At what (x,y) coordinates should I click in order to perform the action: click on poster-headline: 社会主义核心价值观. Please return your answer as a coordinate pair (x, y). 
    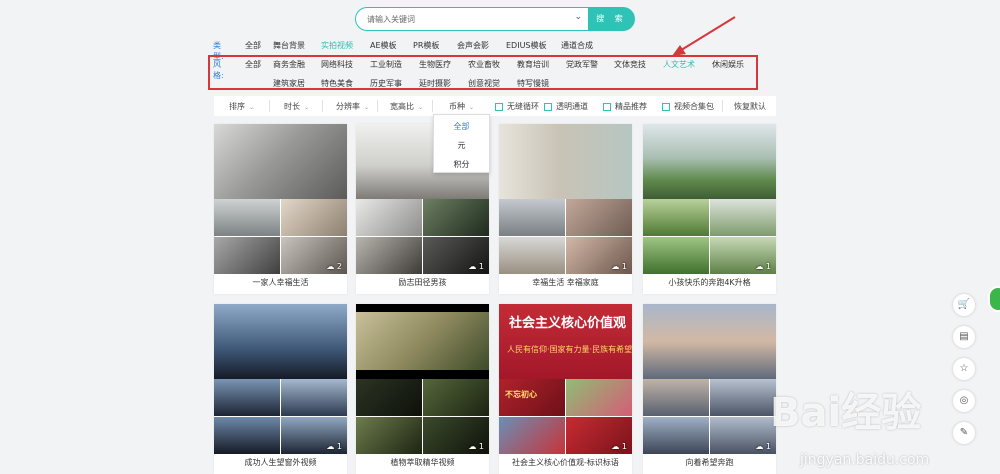
    Looking at the image, I should click on (568, 323).